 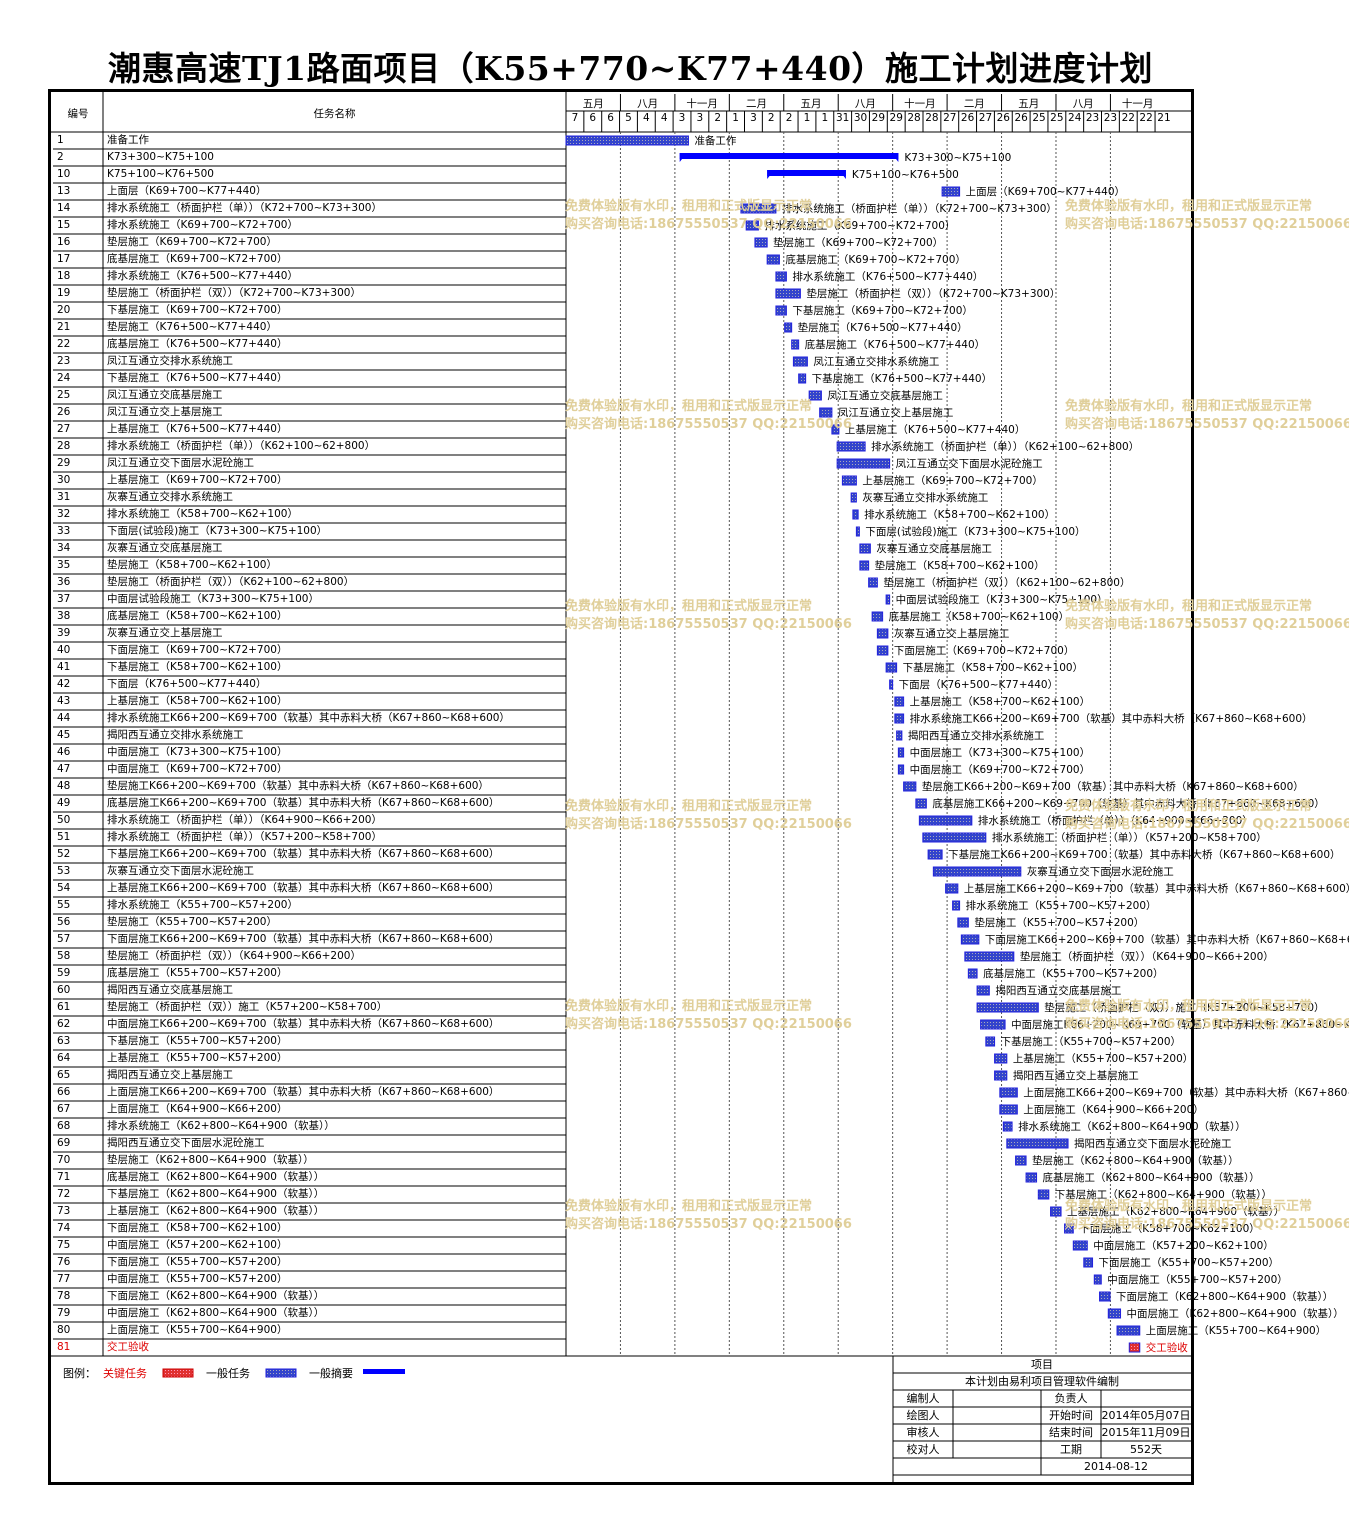 What do you see at coordinates (753, 118) in the screenshot?
I see `timeline-day: 3` at bounding box center [753, 118].